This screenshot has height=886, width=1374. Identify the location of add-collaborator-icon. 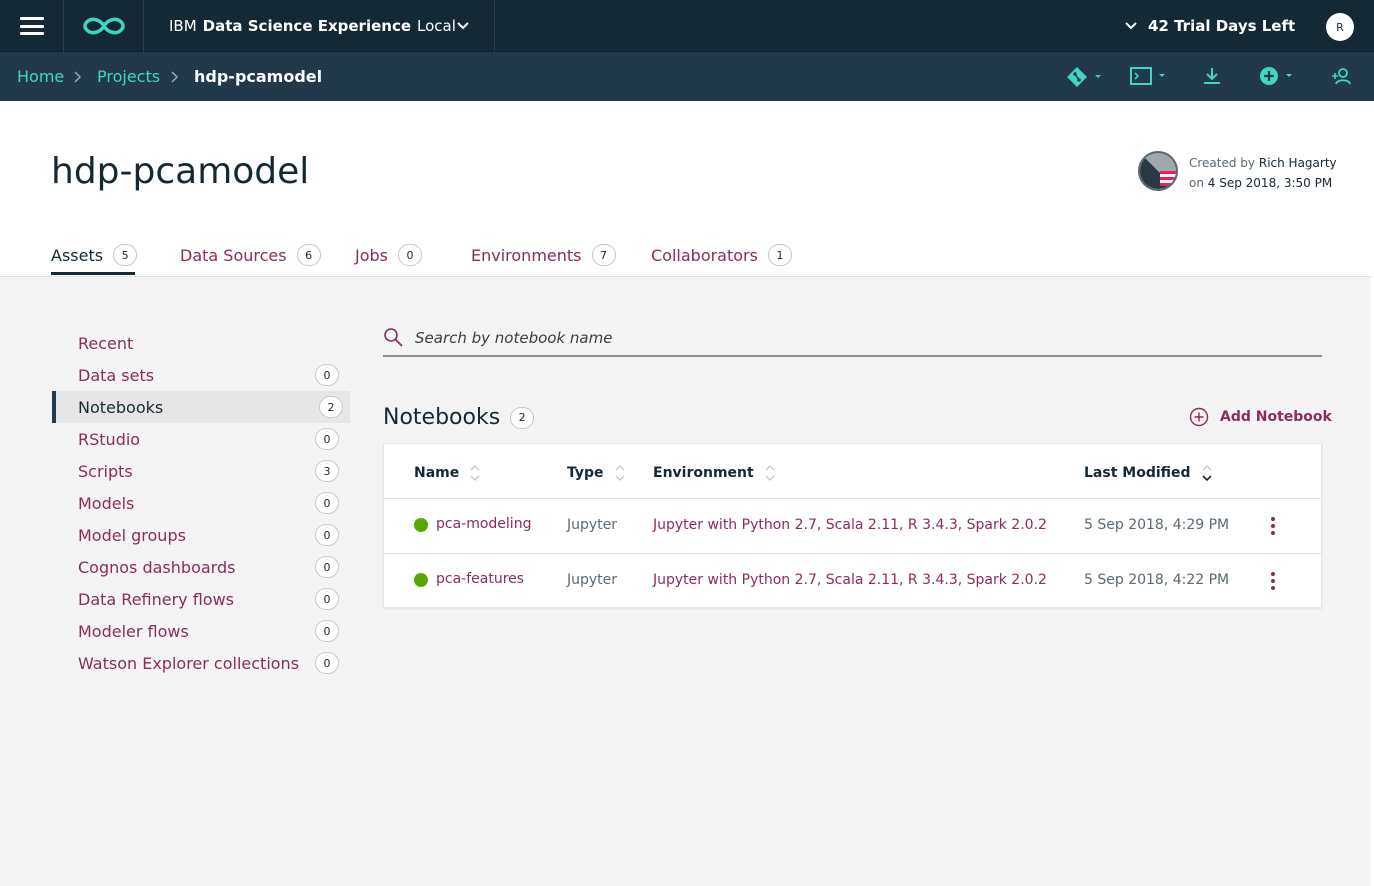
(1341, 76).